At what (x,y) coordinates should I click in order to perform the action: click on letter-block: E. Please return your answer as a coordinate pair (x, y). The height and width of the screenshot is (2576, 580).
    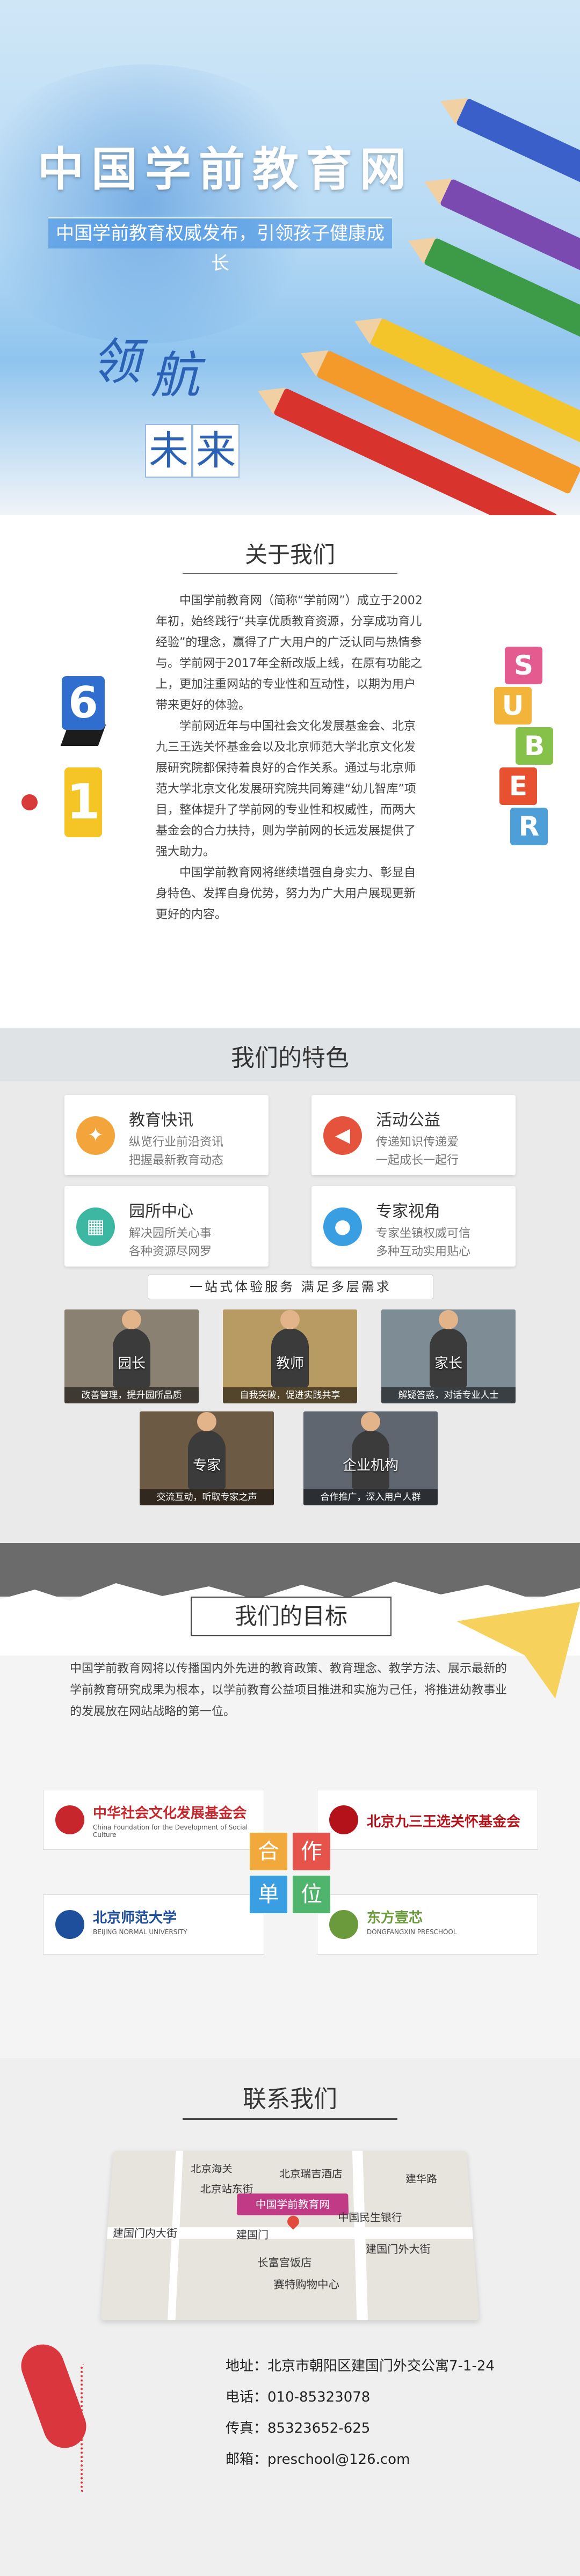
    Looking at the image, I should click on (518, 786).